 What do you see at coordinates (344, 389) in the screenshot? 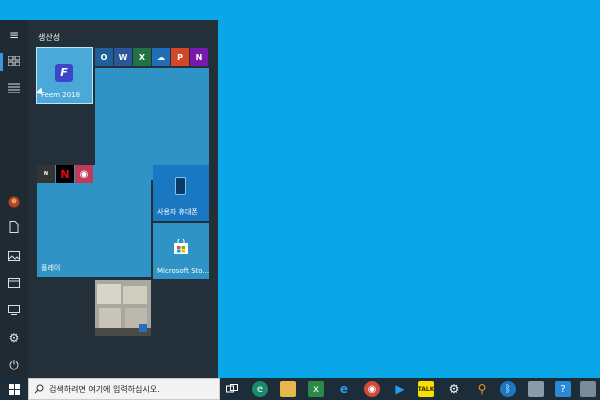
I see `ie-icon: e` at bounding box center [344, 389].